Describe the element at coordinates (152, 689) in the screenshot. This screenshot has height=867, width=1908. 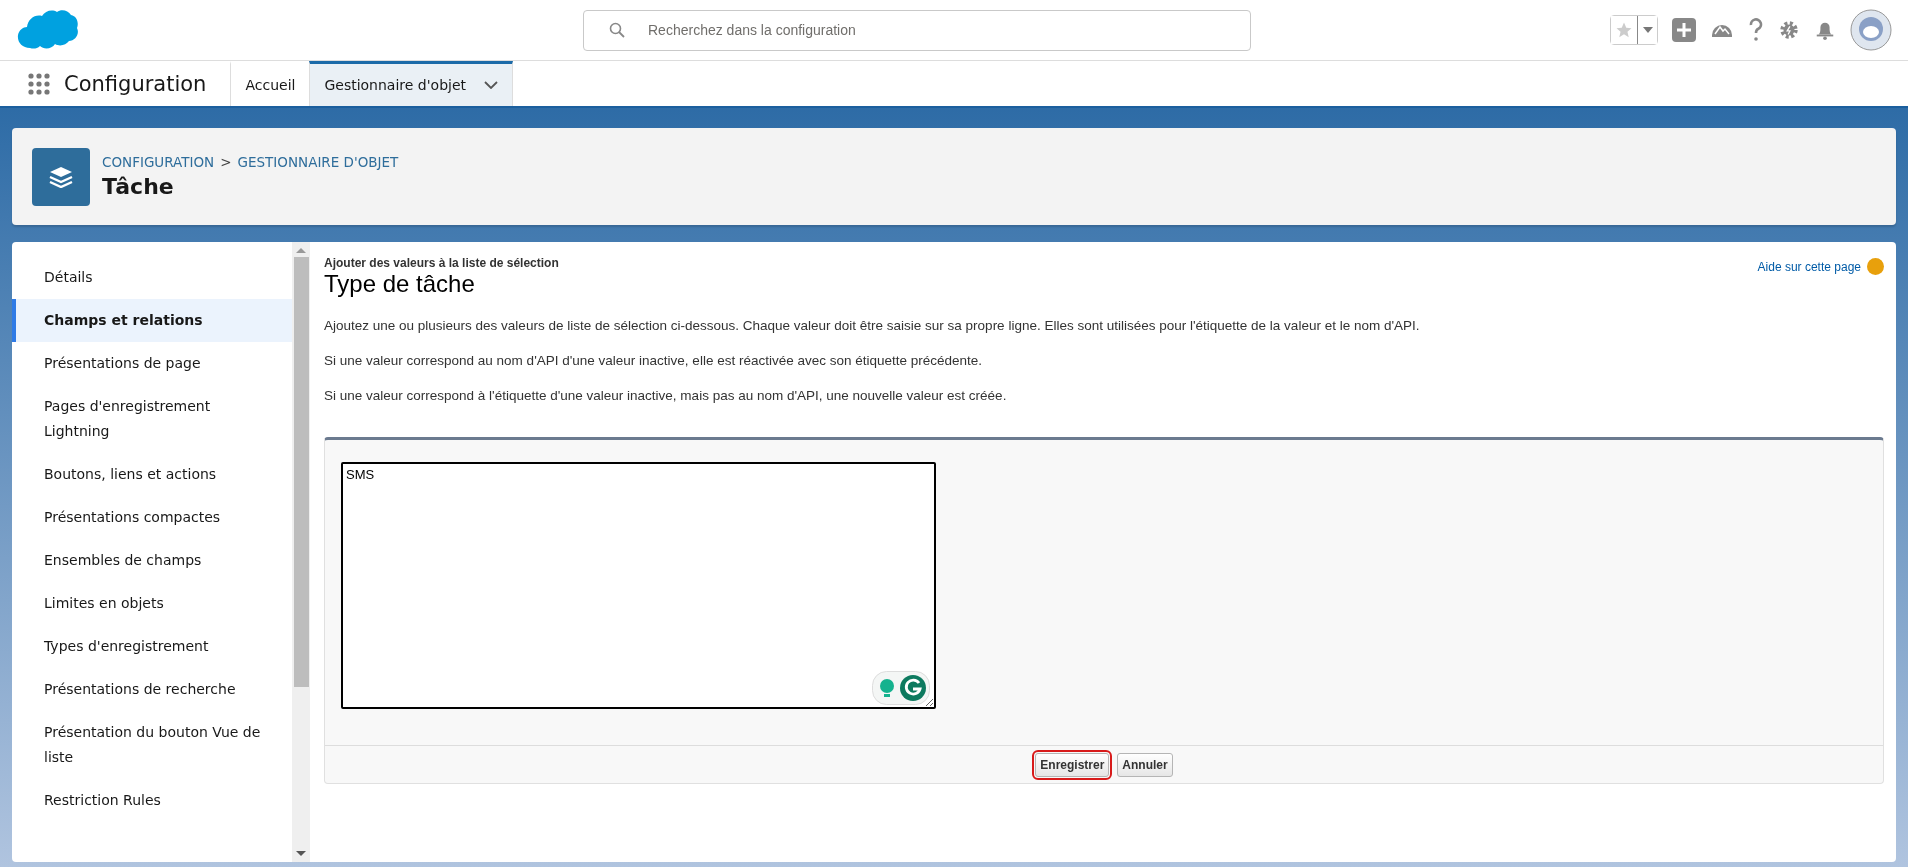
I see `sidebar-item: Présentations de recherche` at that location.